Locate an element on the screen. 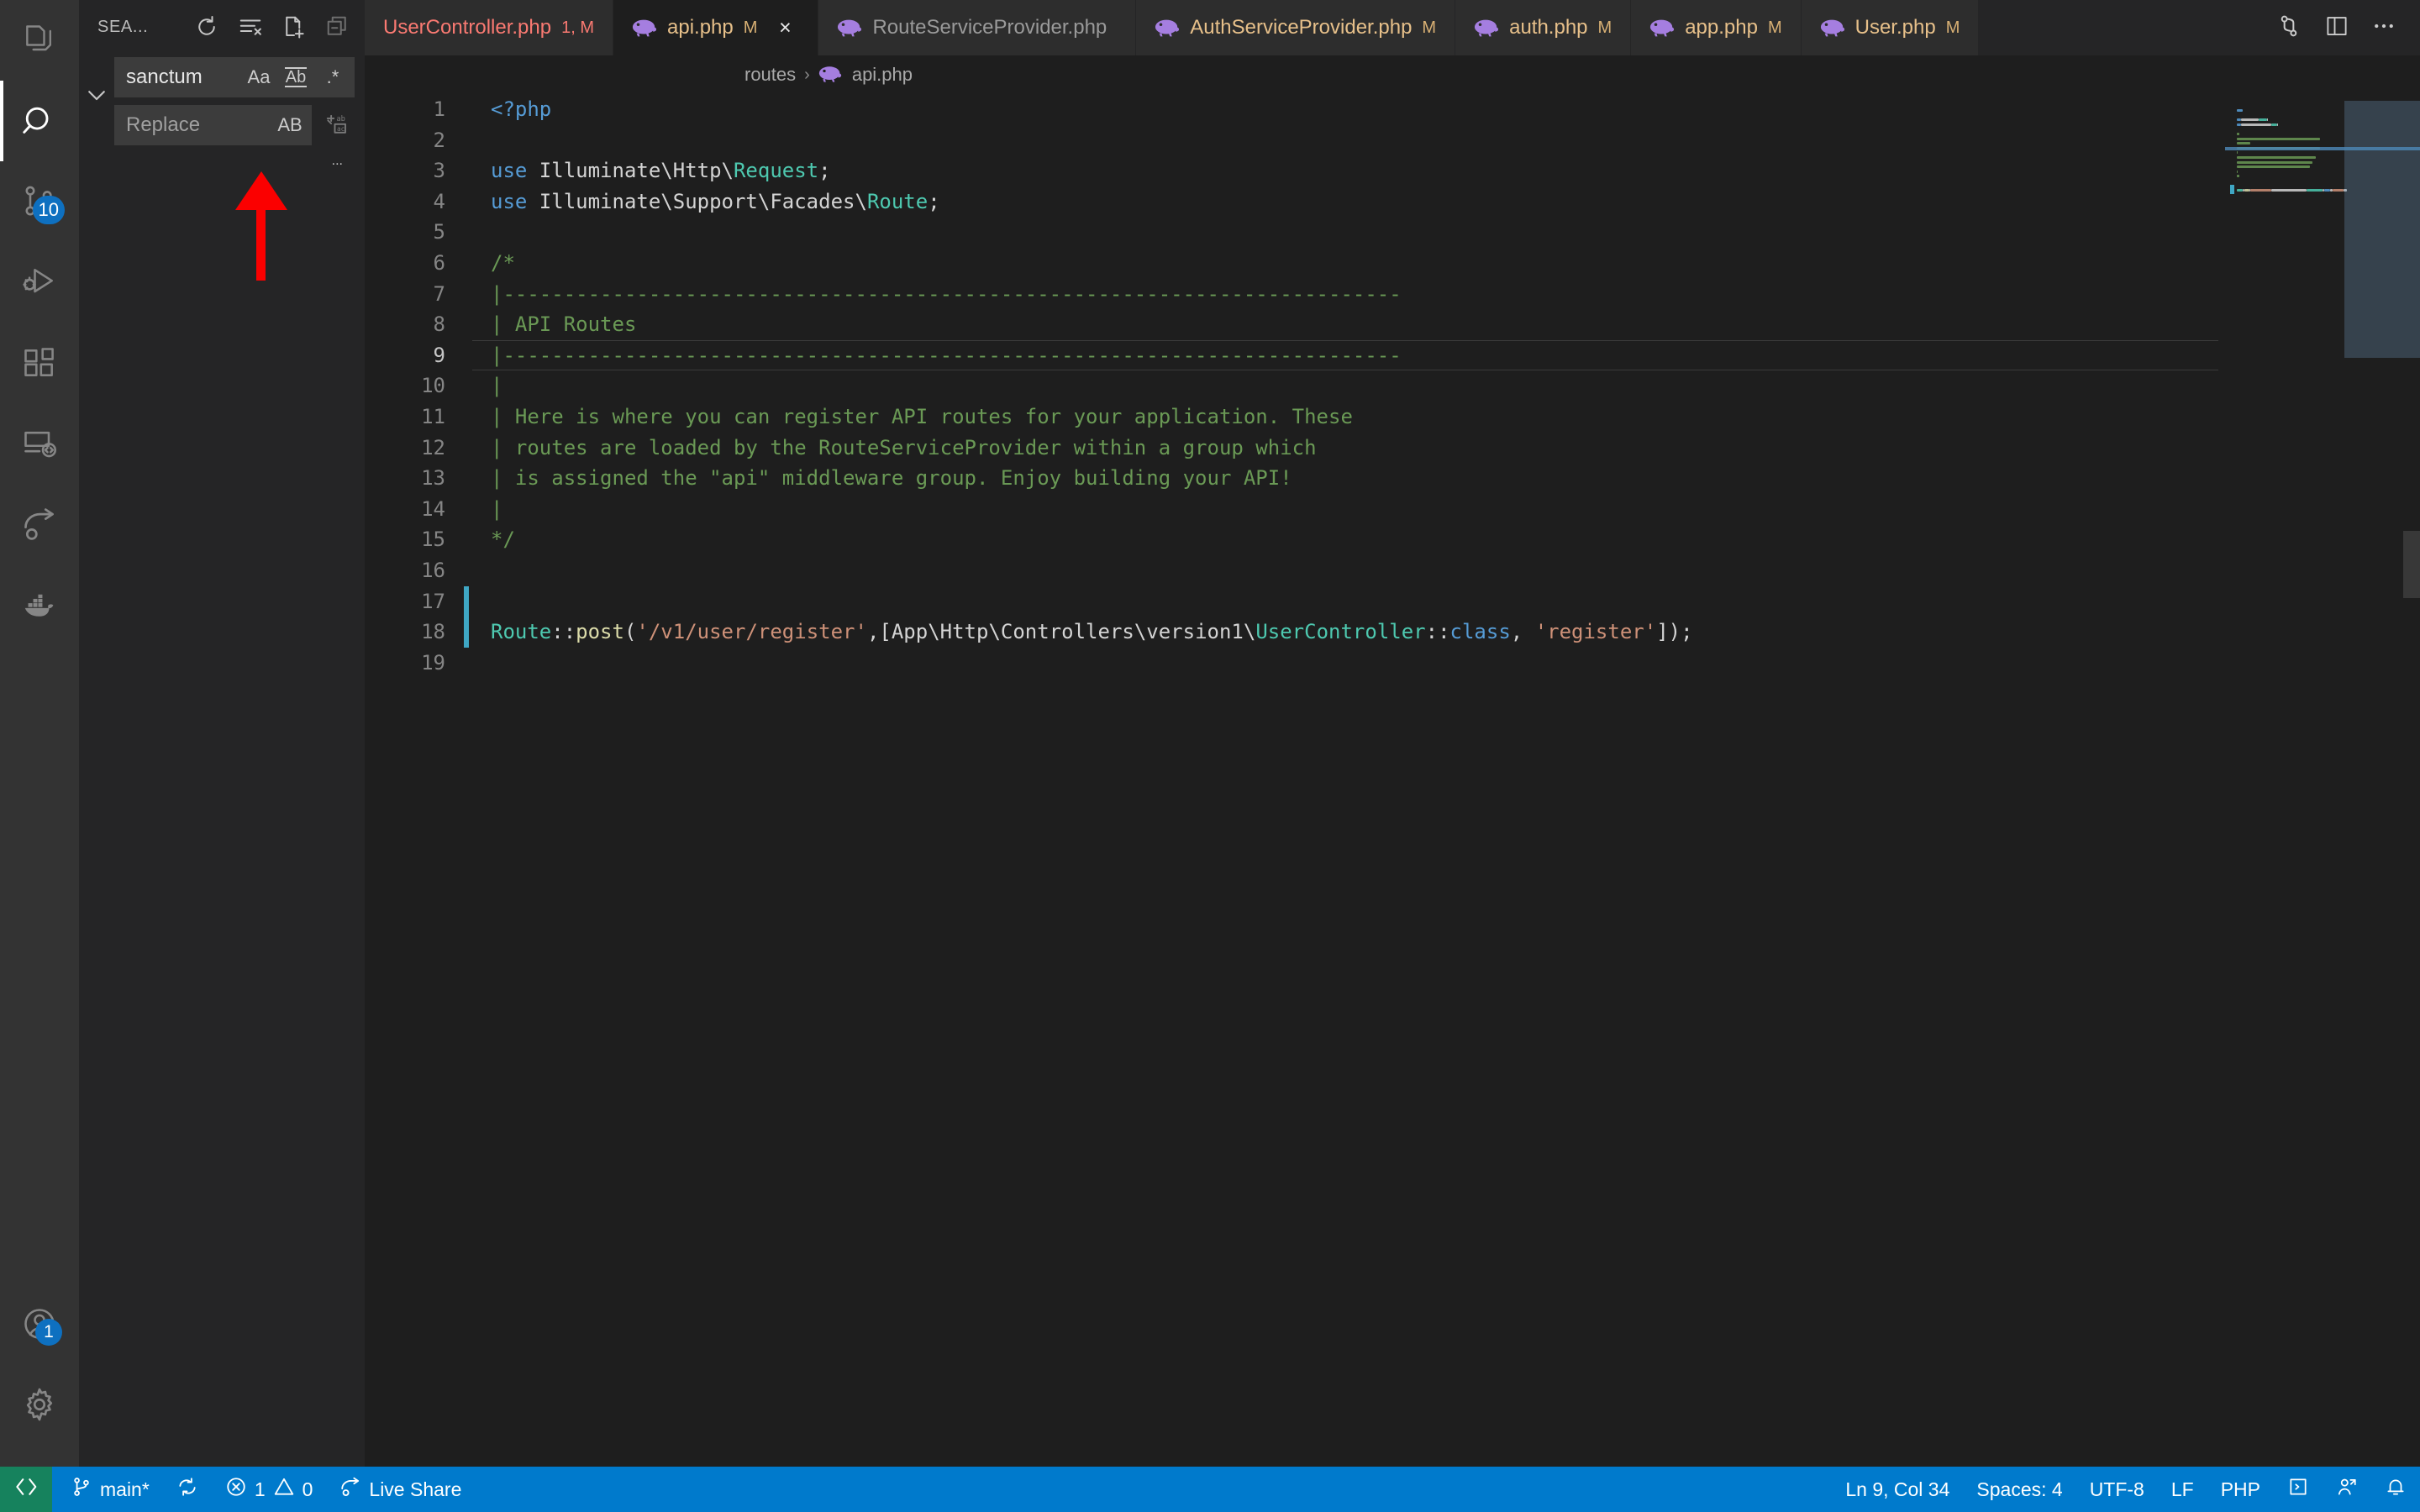 The image size is (2420, 1512). tab-user-php: User.php M is located at coordinates (1890, 27).